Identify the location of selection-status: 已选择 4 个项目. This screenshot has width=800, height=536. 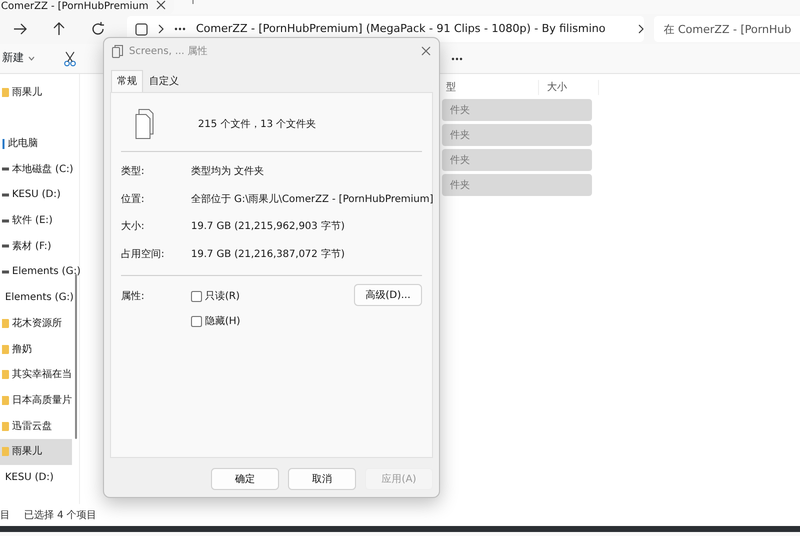
(60, 515).